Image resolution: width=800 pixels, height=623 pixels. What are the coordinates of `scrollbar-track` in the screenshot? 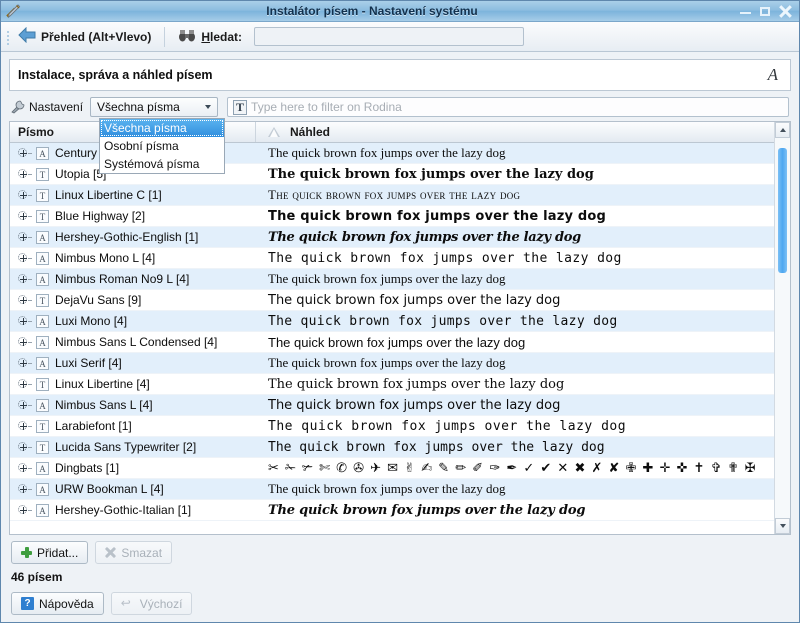 It's located at (782, 328).